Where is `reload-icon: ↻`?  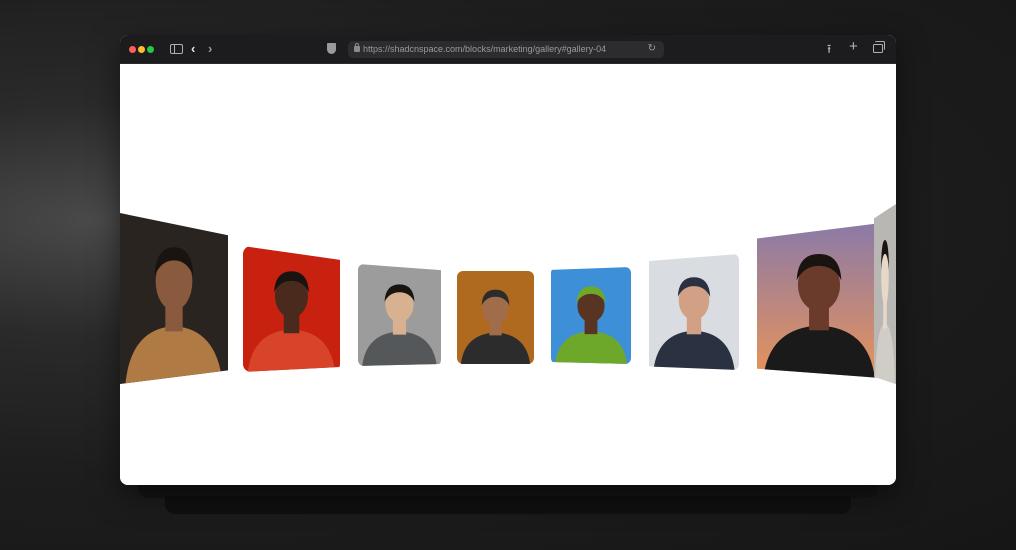
reload-icon: ↻ is located at coordinates (652, 48).